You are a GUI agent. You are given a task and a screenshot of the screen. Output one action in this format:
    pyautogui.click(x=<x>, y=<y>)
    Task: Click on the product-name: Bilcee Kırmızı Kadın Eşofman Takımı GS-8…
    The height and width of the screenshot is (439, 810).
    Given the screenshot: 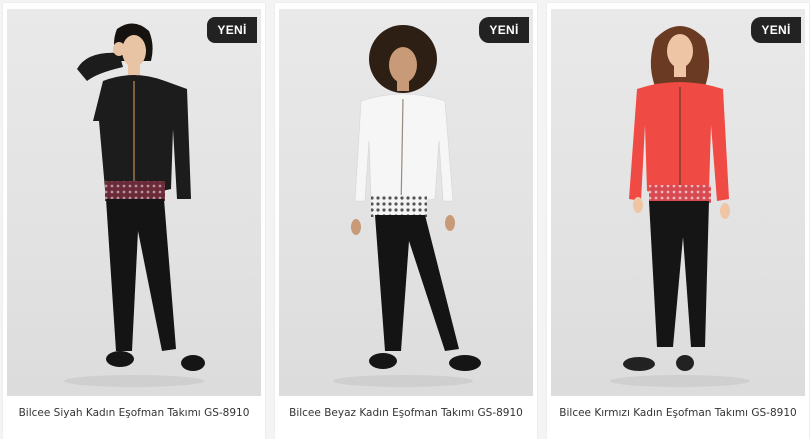 What is the action you would take?
    pyautogui.click(x=678, y=413)
    